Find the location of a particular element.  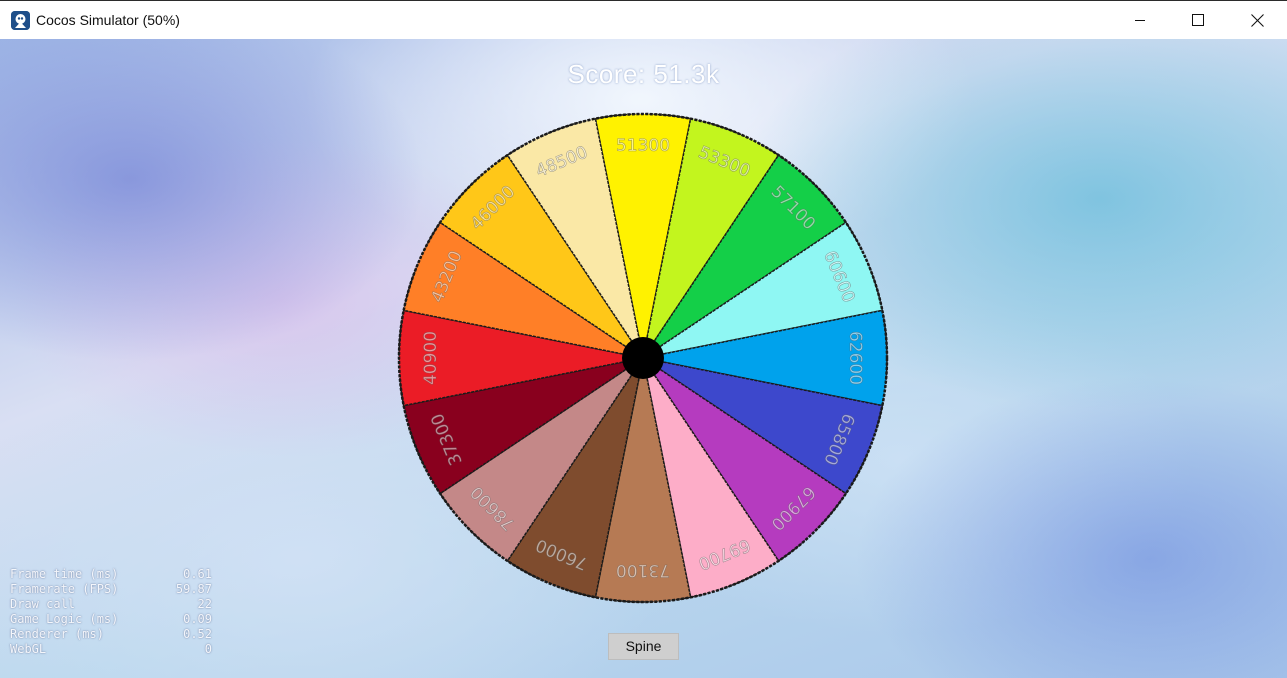

minimize-button is located at coordinates (1140, 20).